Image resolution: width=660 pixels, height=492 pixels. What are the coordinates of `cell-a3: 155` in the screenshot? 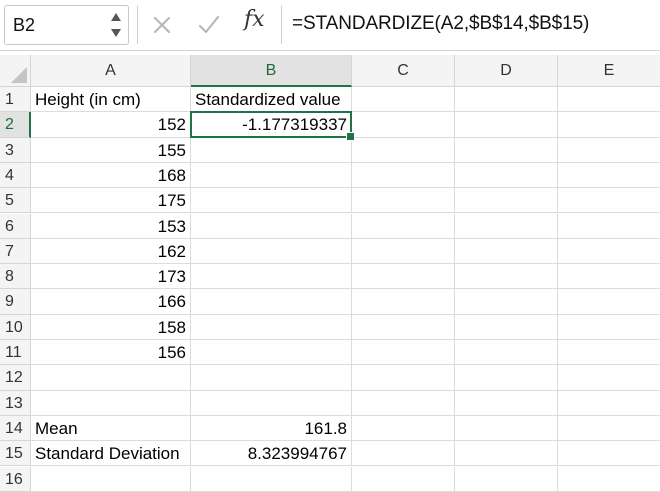 It's located at (111, 150).